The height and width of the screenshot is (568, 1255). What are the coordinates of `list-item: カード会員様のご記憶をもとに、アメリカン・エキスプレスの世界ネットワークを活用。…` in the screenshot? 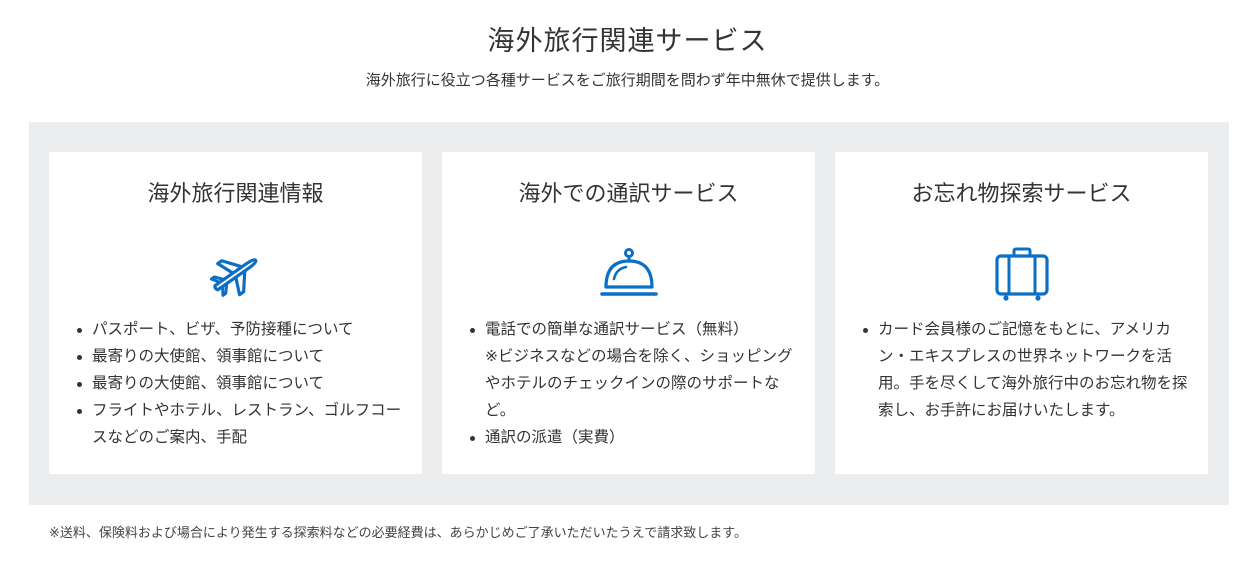 It's located at (1025, 370).